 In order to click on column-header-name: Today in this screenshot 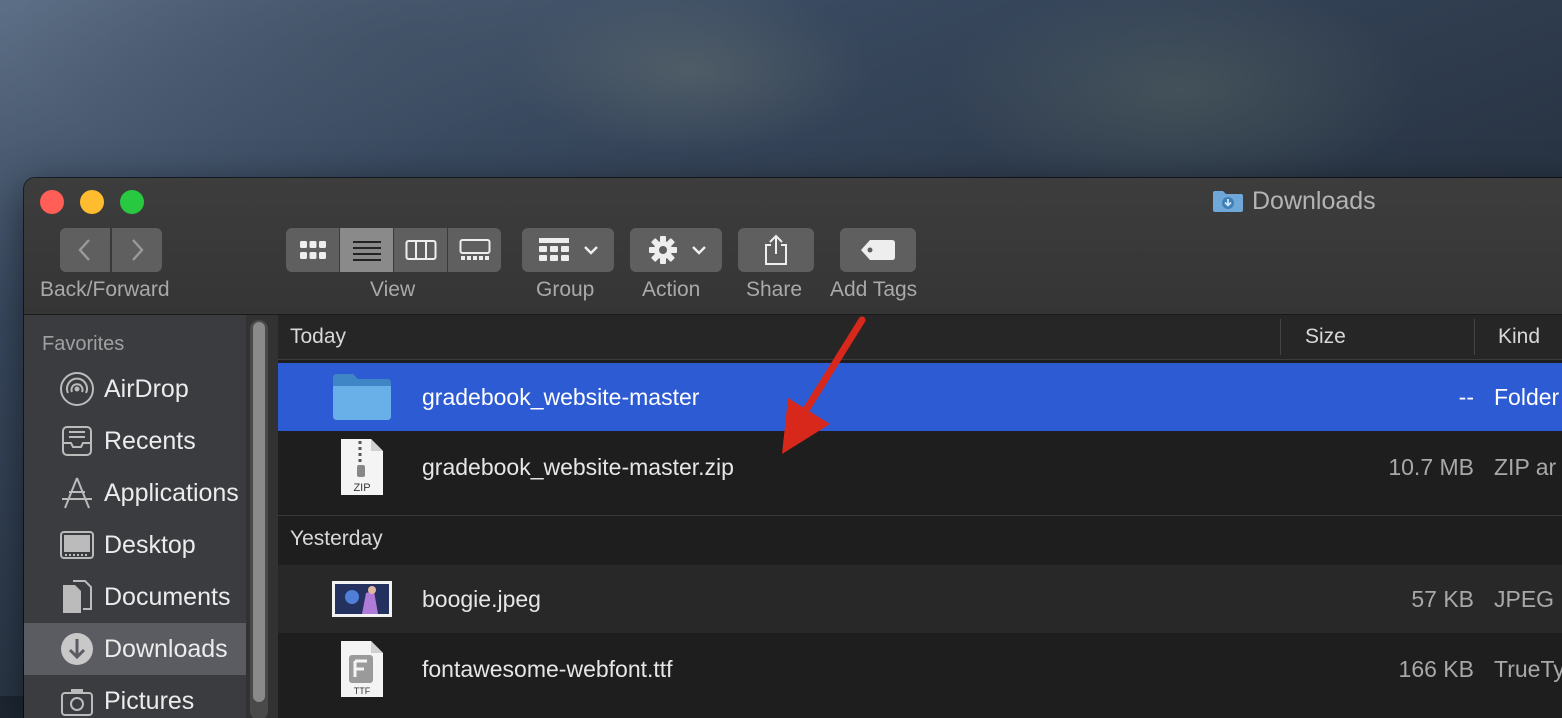, I will do `click(318, 337)`.